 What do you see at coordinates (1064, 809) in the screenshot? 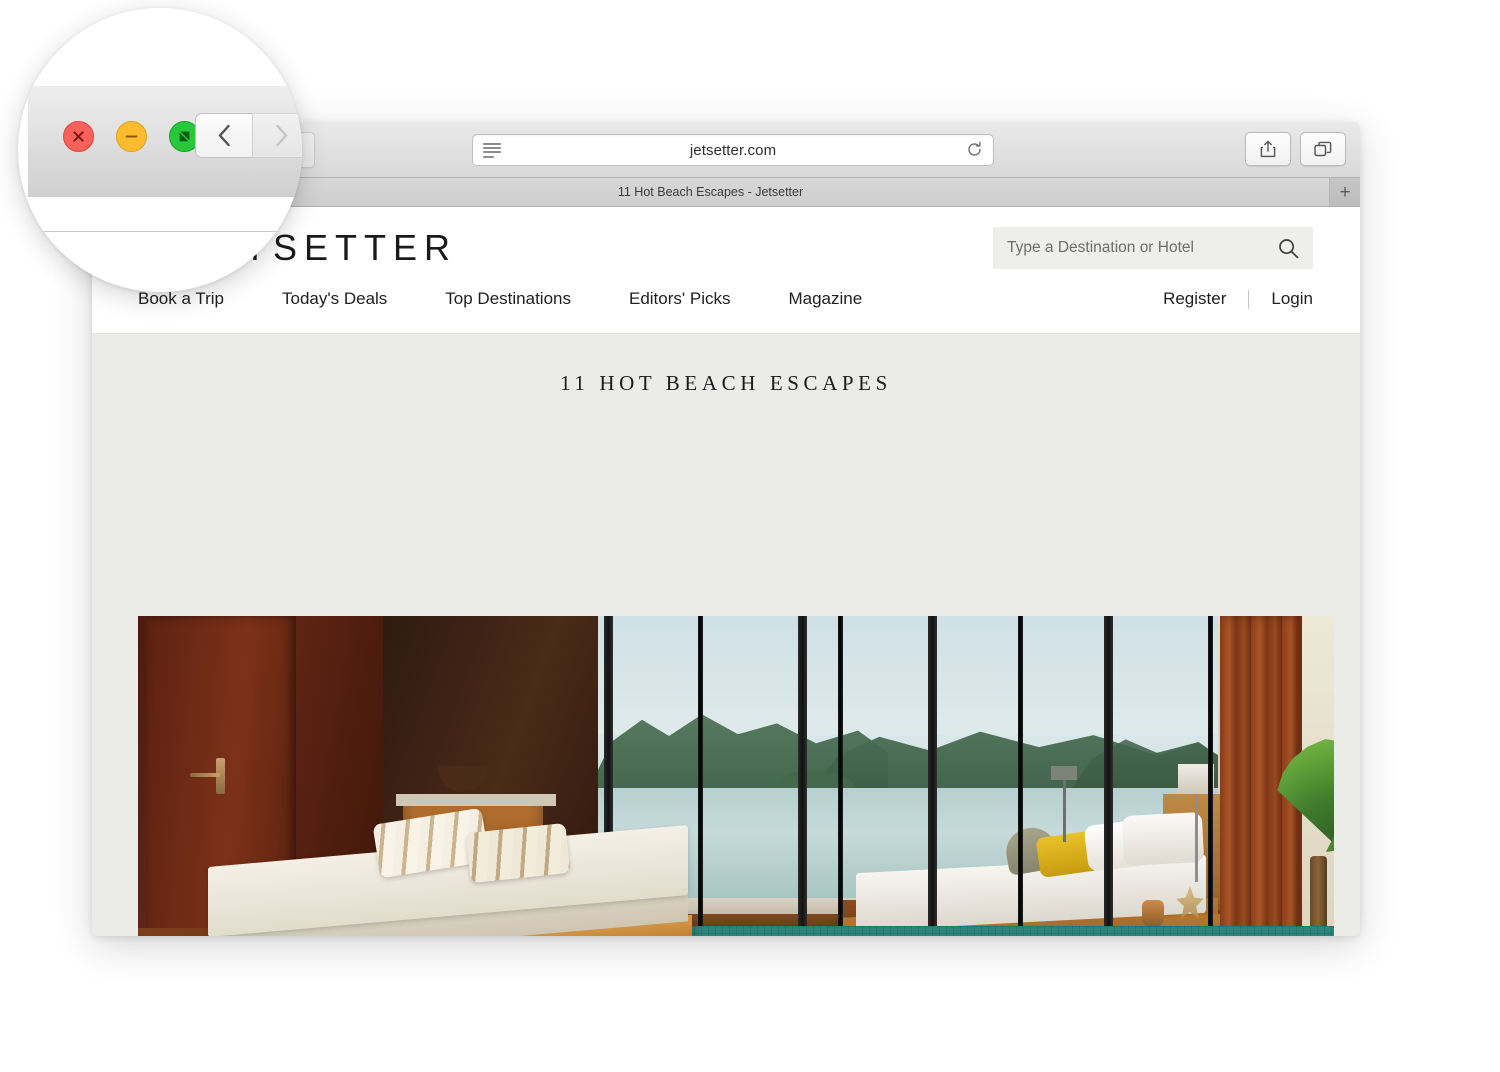
I see `hero-wall-lamp-arm` at bounding box center [1064, 809].